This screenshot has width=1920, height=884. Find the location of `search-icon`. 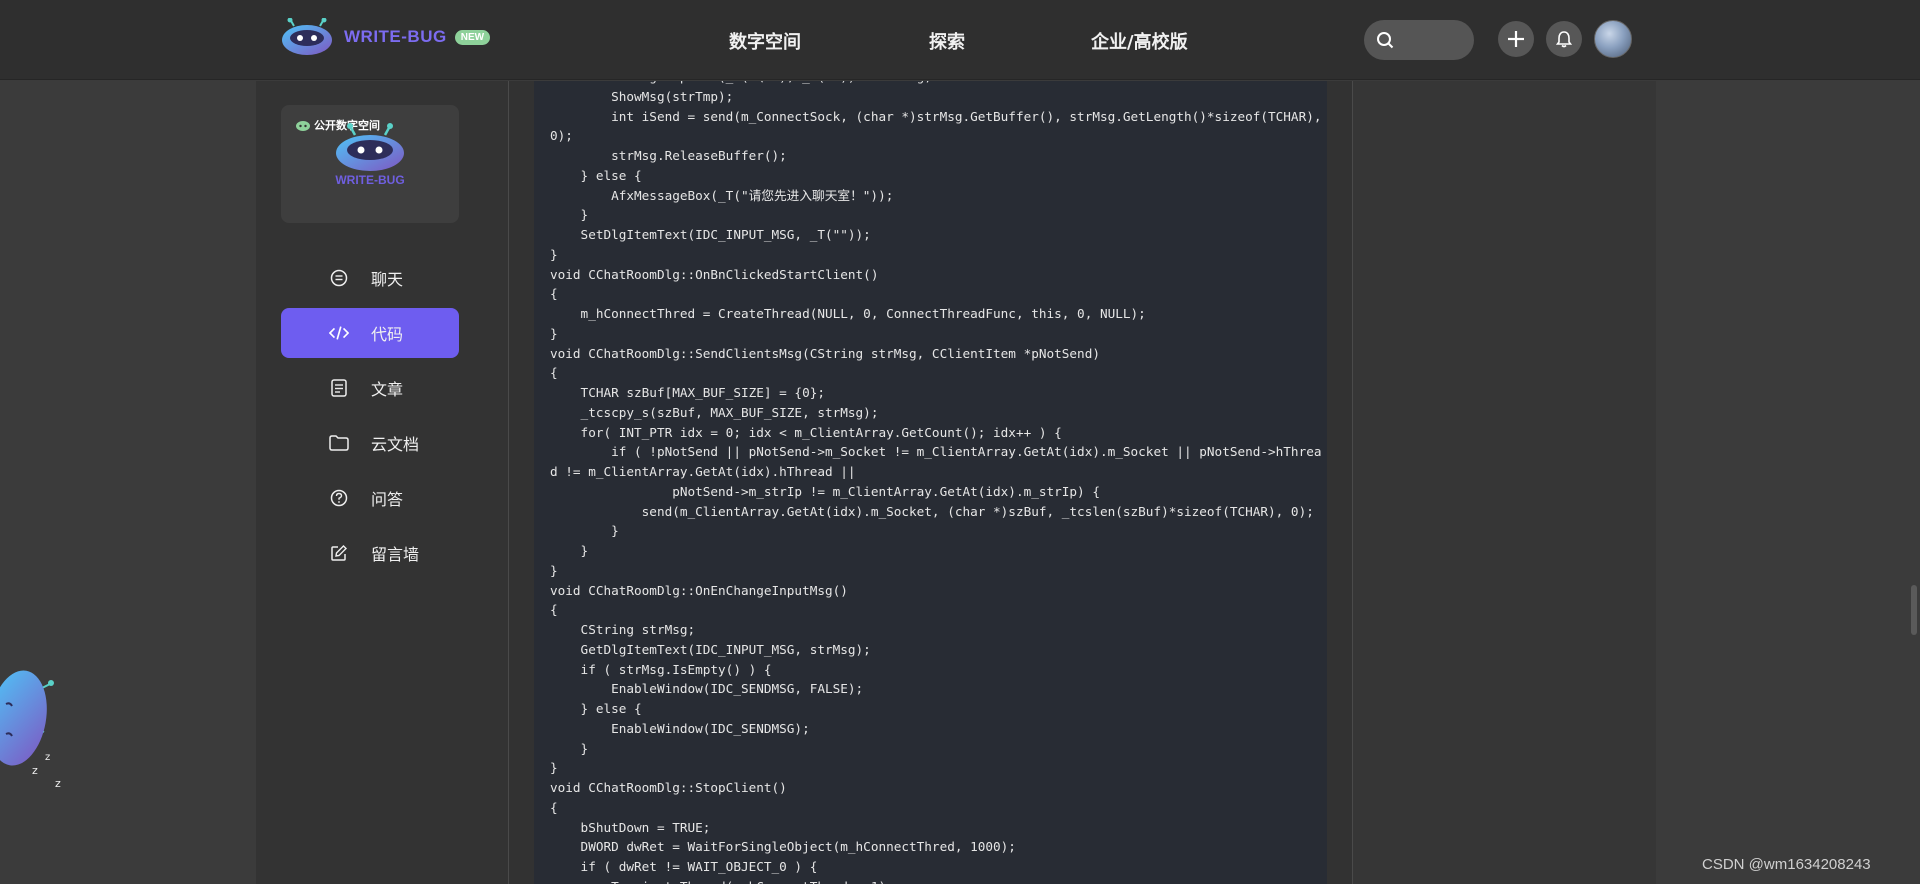

search-icon is located at coordinates (1385, 40).